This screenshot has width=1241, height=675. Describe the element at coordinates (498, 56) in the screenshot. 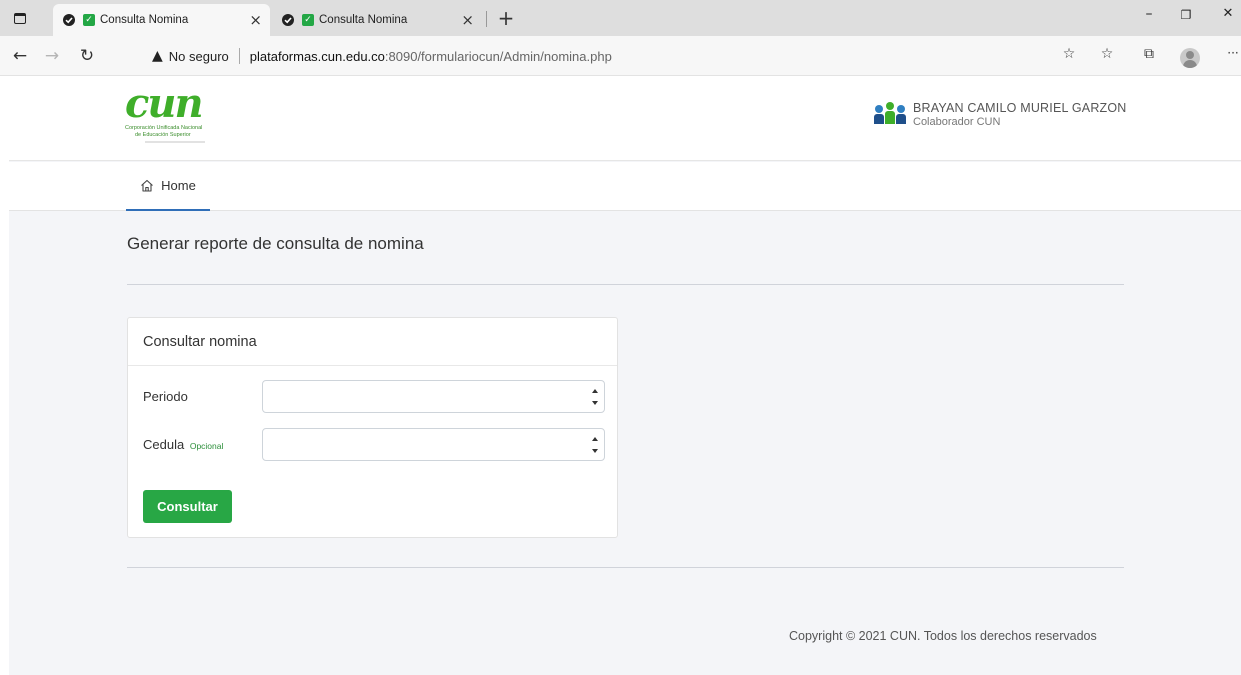

I see `url-path: :8090/formulariocun/Admin/nomina.php` at that location.